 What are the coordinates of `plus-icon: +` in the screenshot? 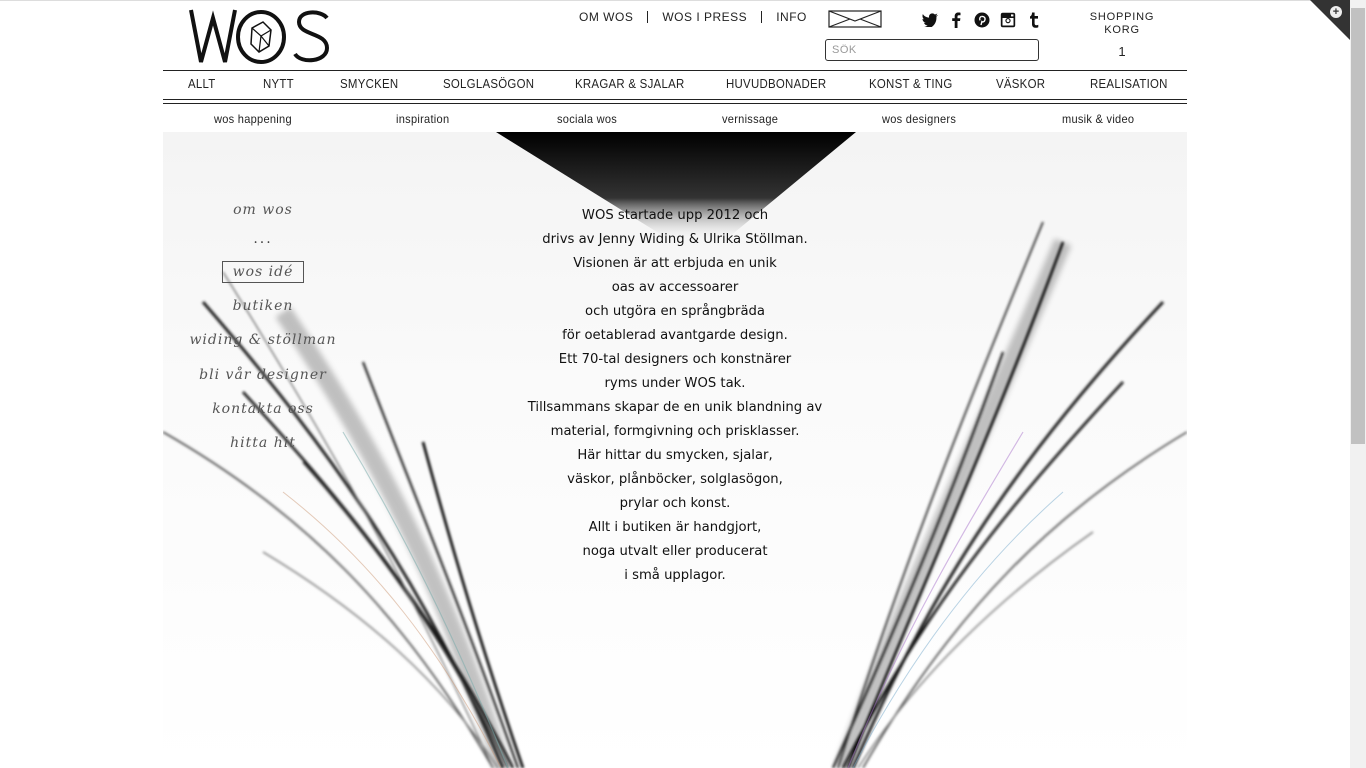 It's located at (1336, 12).